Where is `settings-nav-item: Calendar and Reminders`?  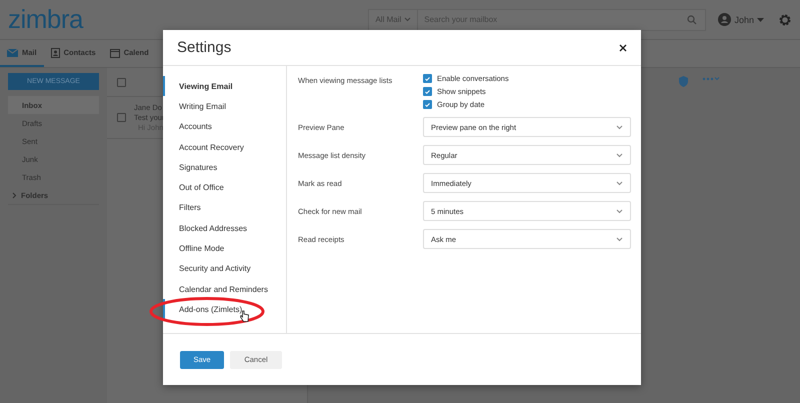
settings-nav-item: Calendar and Reminders is located at coordinates (224, 289).